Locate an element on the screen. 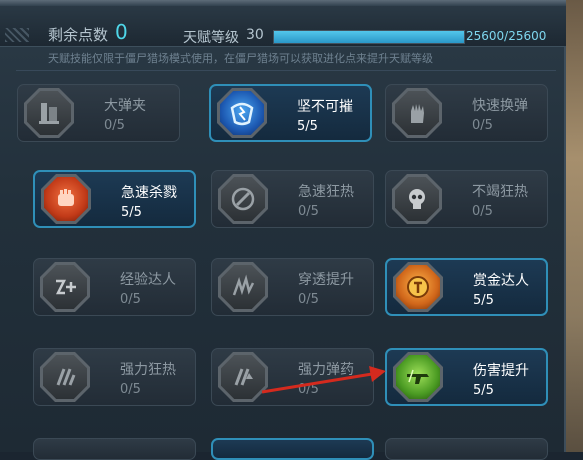  ammo-icon is located at coordinates (243, 377).